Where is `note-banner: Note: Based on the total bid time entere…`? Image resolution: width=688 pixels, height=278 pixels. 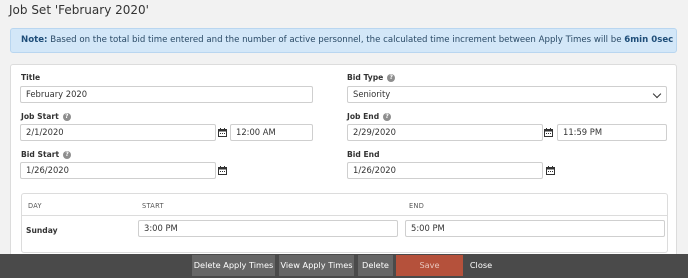 note-banner: Note: Based on the total bid time entere… is located at coordinates (343, 40).